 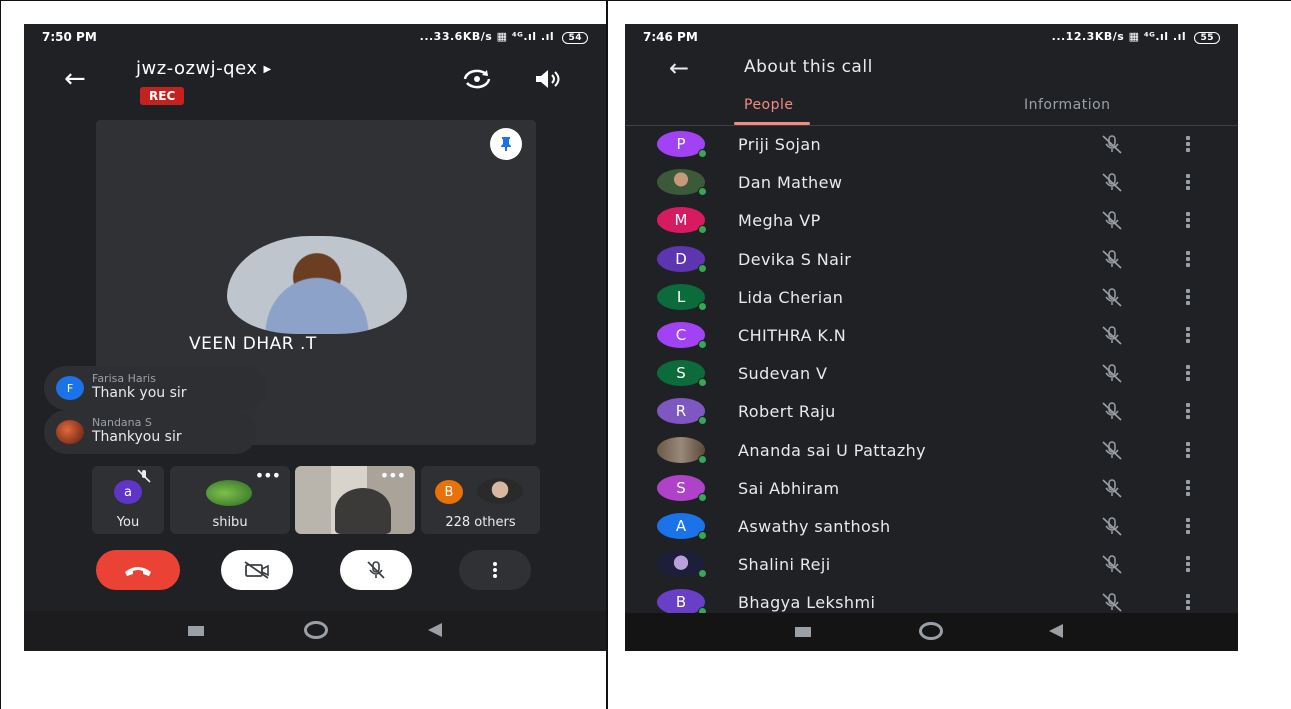 What do you see at coordinates (931, 182) in the screenshot?
I see `list-item: Dan Mathew` at bounding box center [931, 182].